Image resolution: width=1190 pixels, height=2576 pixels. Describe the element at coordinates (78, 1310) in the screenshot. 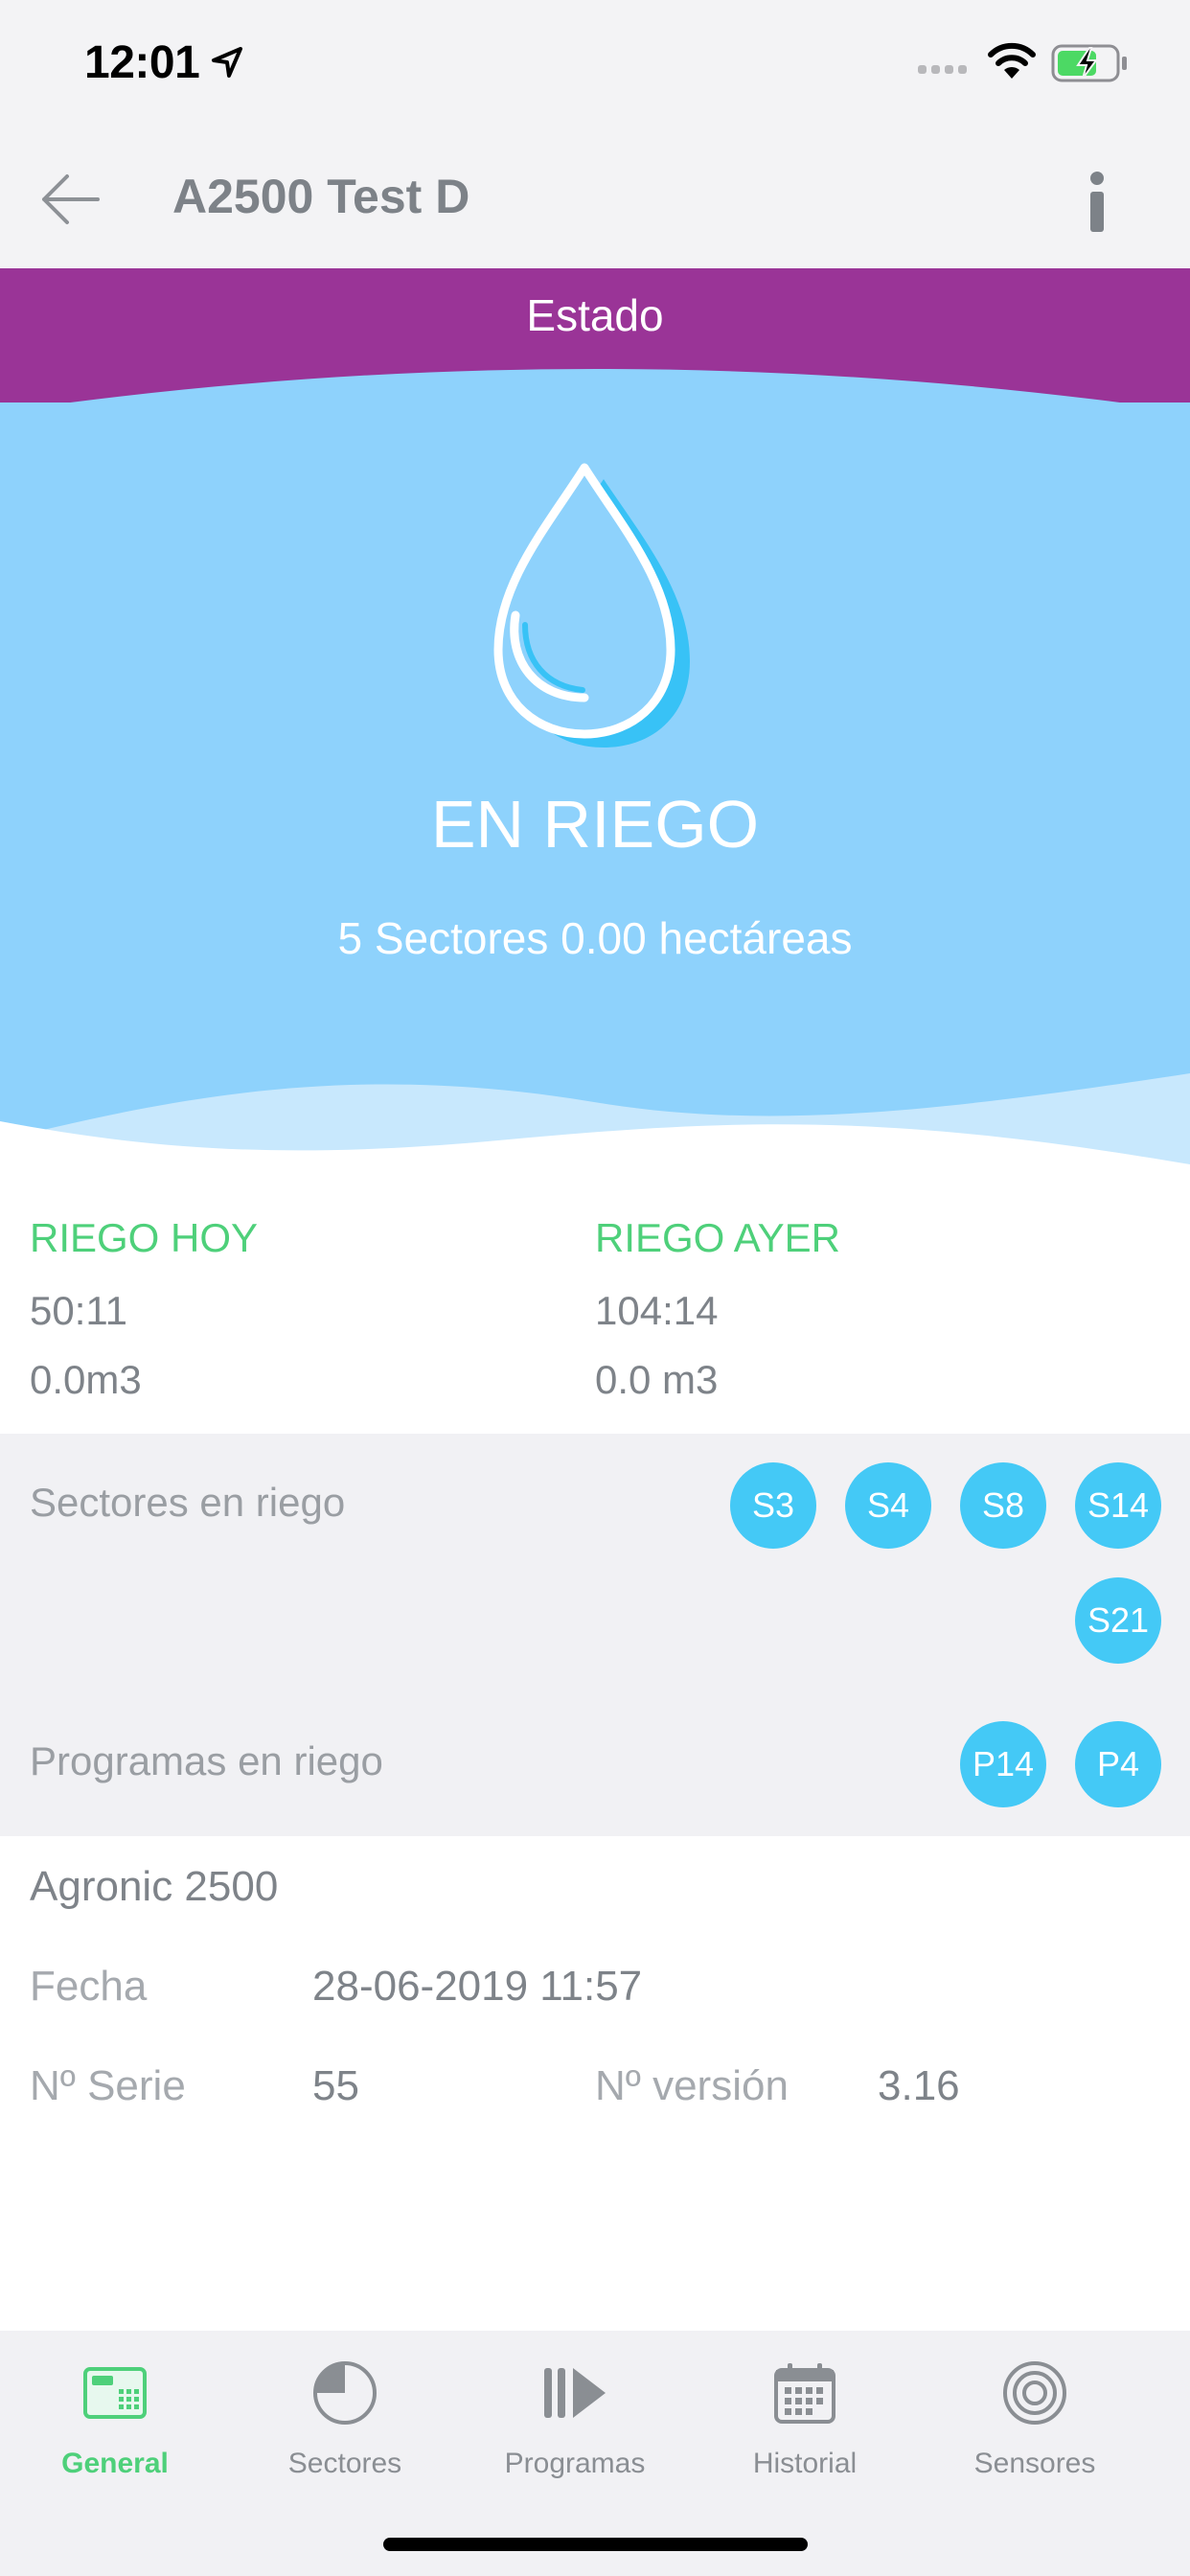

I see `stat-today-time: 50:11` at that location.